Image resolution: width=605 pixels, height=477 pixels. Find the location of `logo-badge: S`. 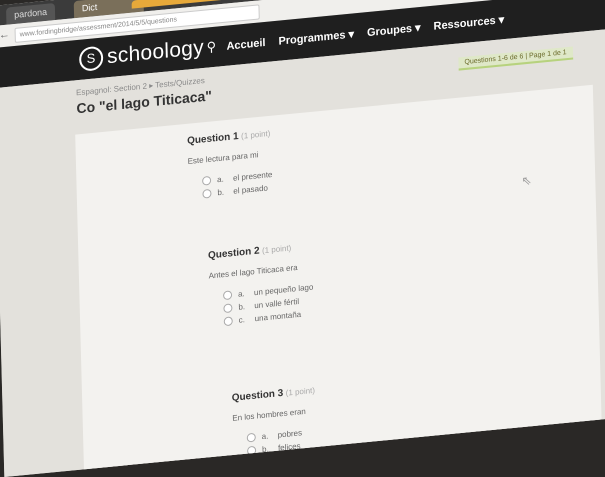

logo-badge: S is located at coordinates (91, 58).